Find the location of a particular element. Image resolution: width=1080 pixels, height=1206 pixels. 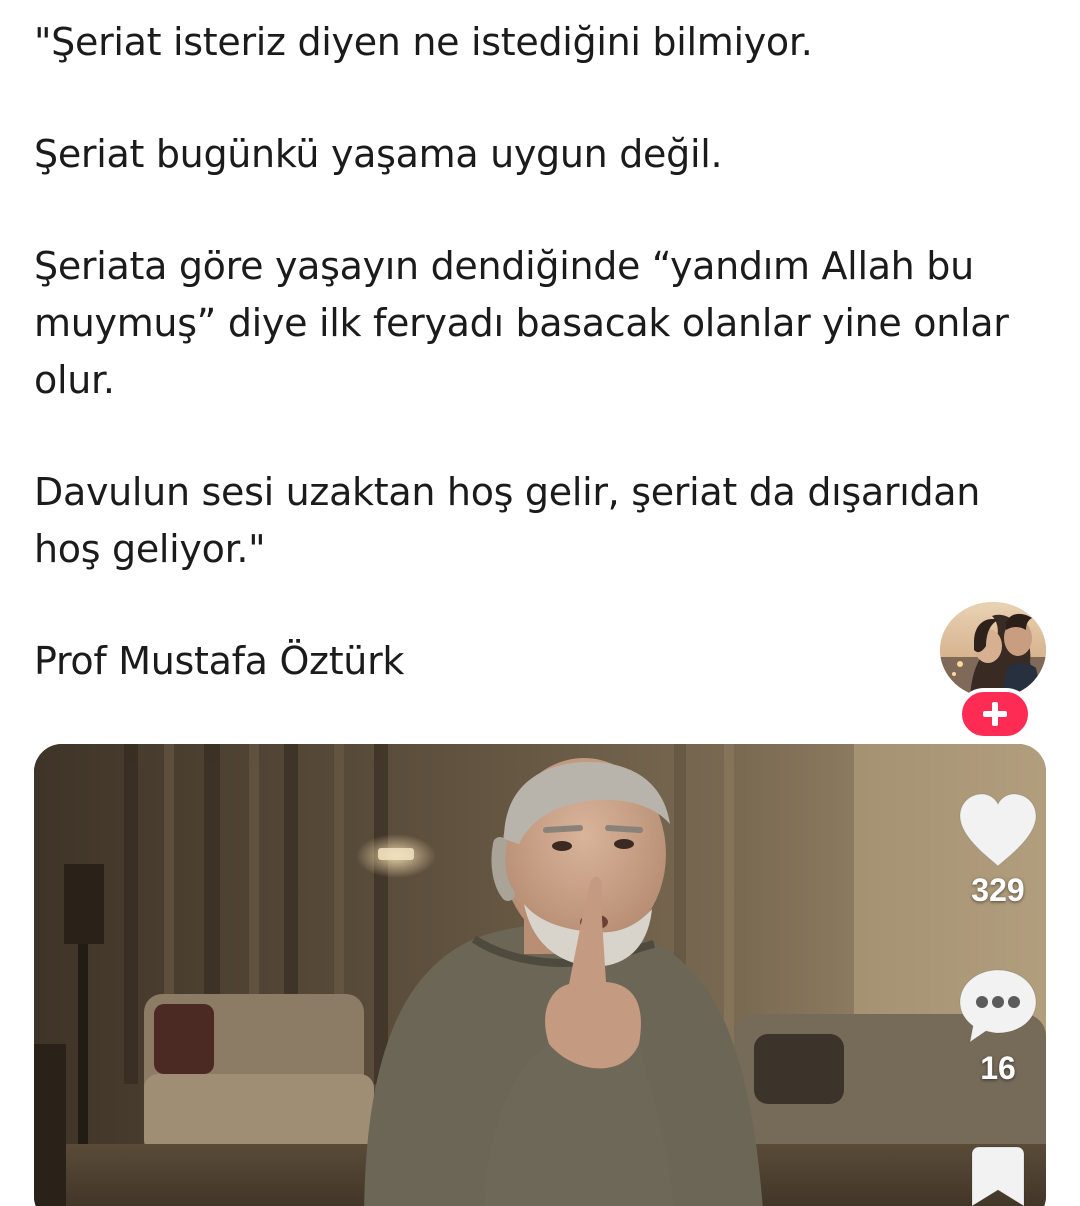

like-button: 329 is located at coordinates (998, 850).